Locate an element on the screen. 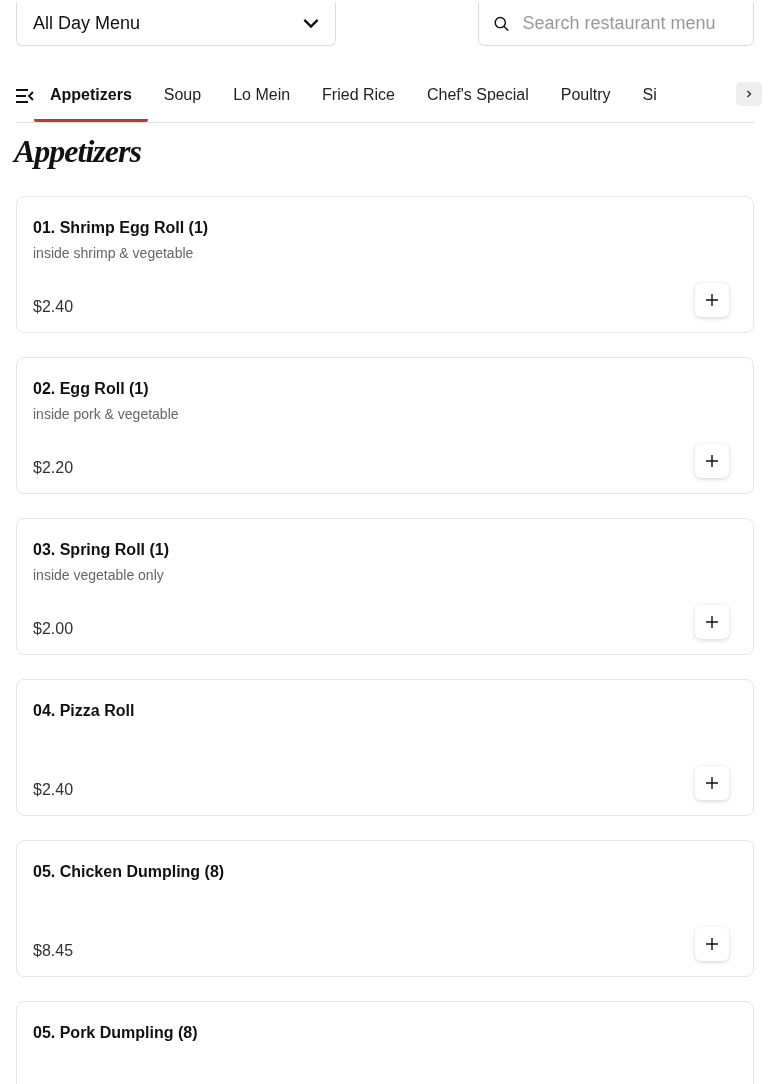  category-tab: Lo Mein is located at coordinates (262, 96).